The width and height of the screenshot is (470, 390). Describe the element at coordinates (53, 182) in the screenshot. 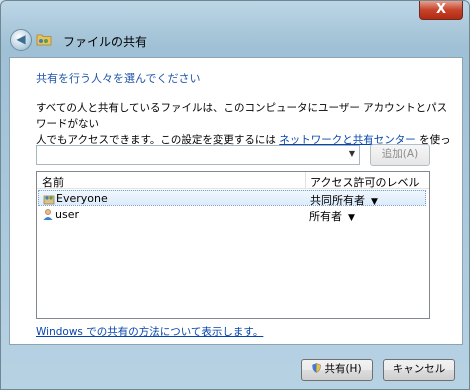

I see `column-header-name: 名前` at that location.